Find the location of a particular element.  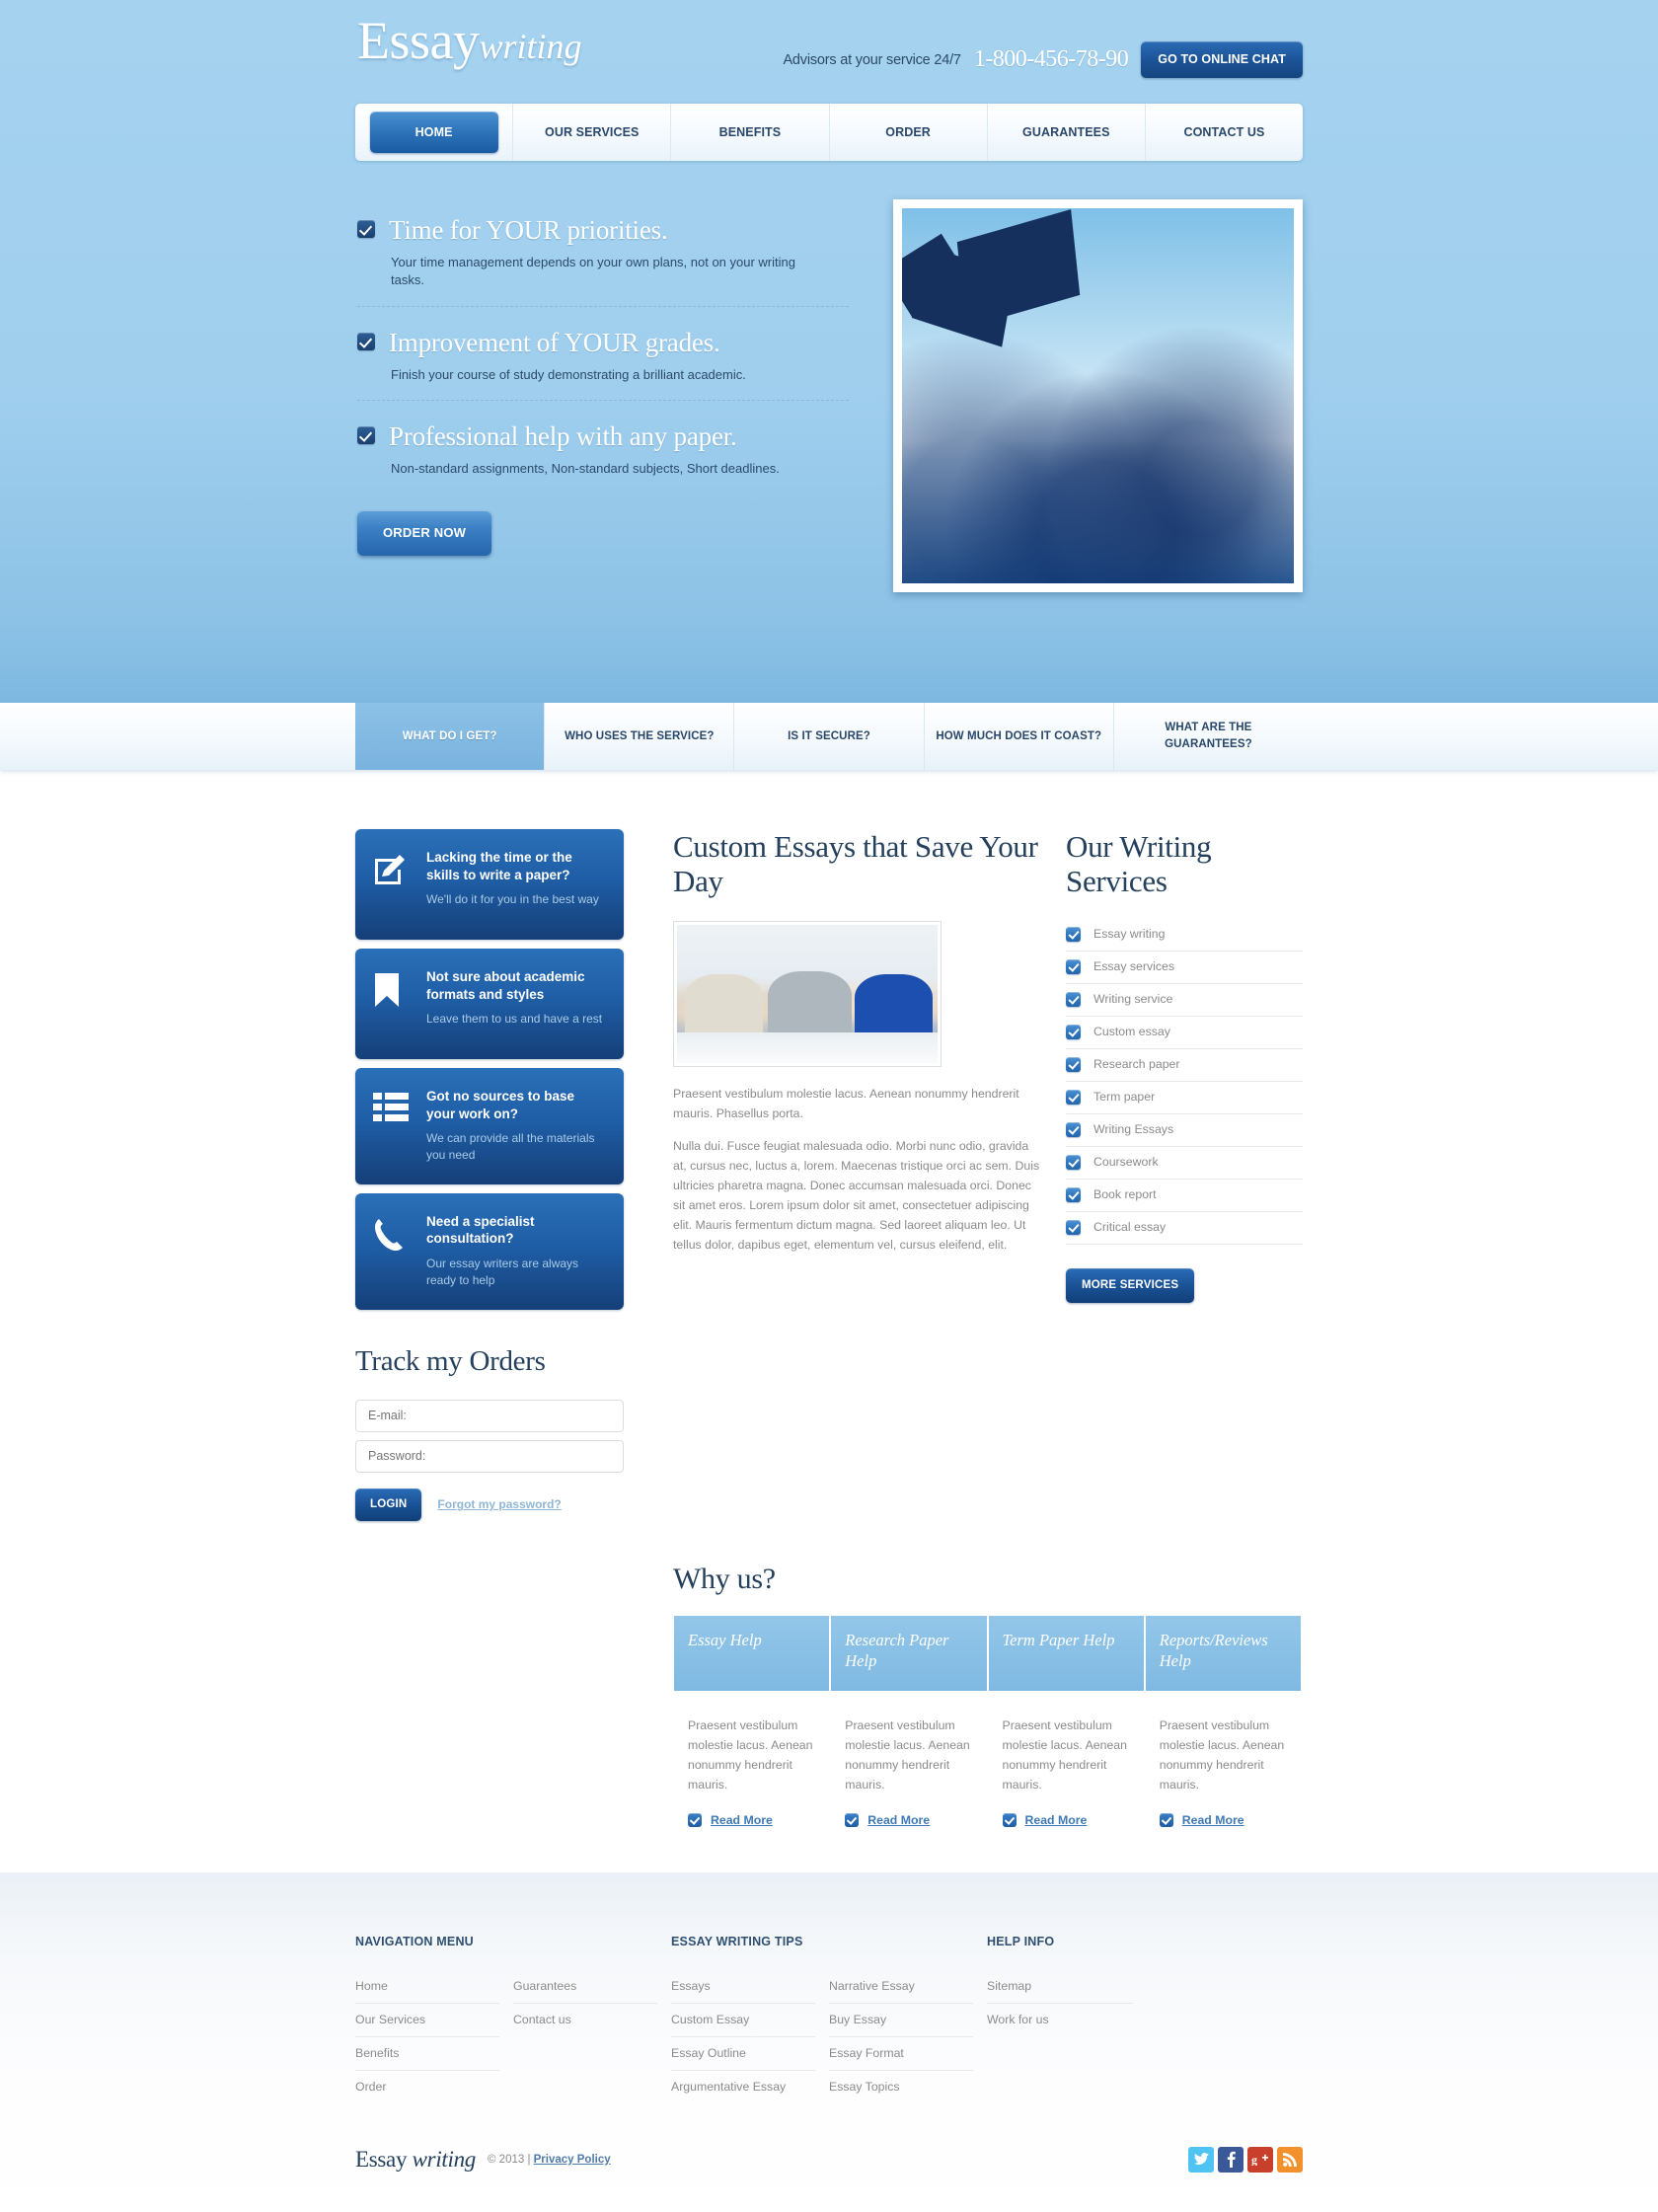

service-label: Book report is located at coordinates (1125, 1194).